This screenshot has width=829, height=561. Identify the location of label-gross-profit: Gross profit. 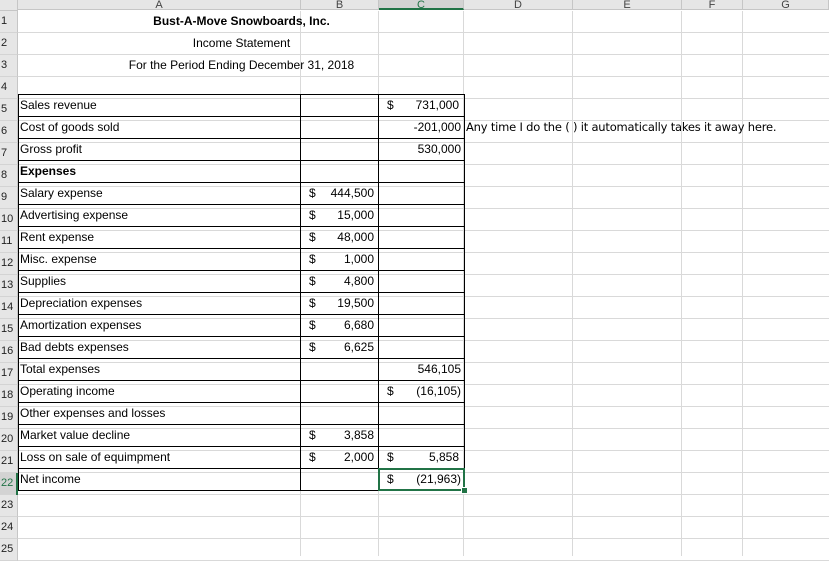
(160, 149).